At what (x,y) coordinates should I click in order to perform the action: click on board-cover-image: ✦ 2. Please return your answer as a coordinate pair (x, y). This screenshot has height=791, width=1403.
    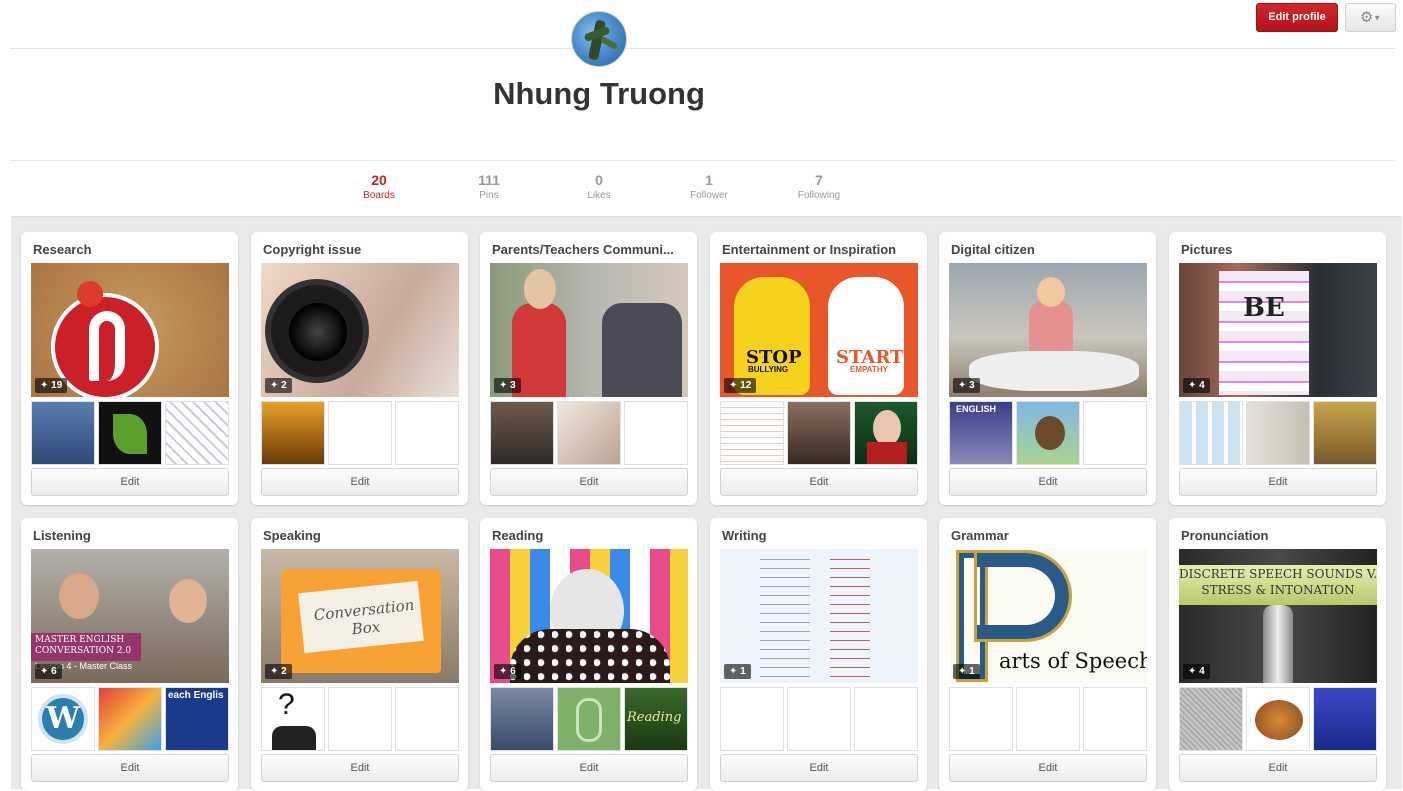
    Looking at the image, I should click on (360, 330).